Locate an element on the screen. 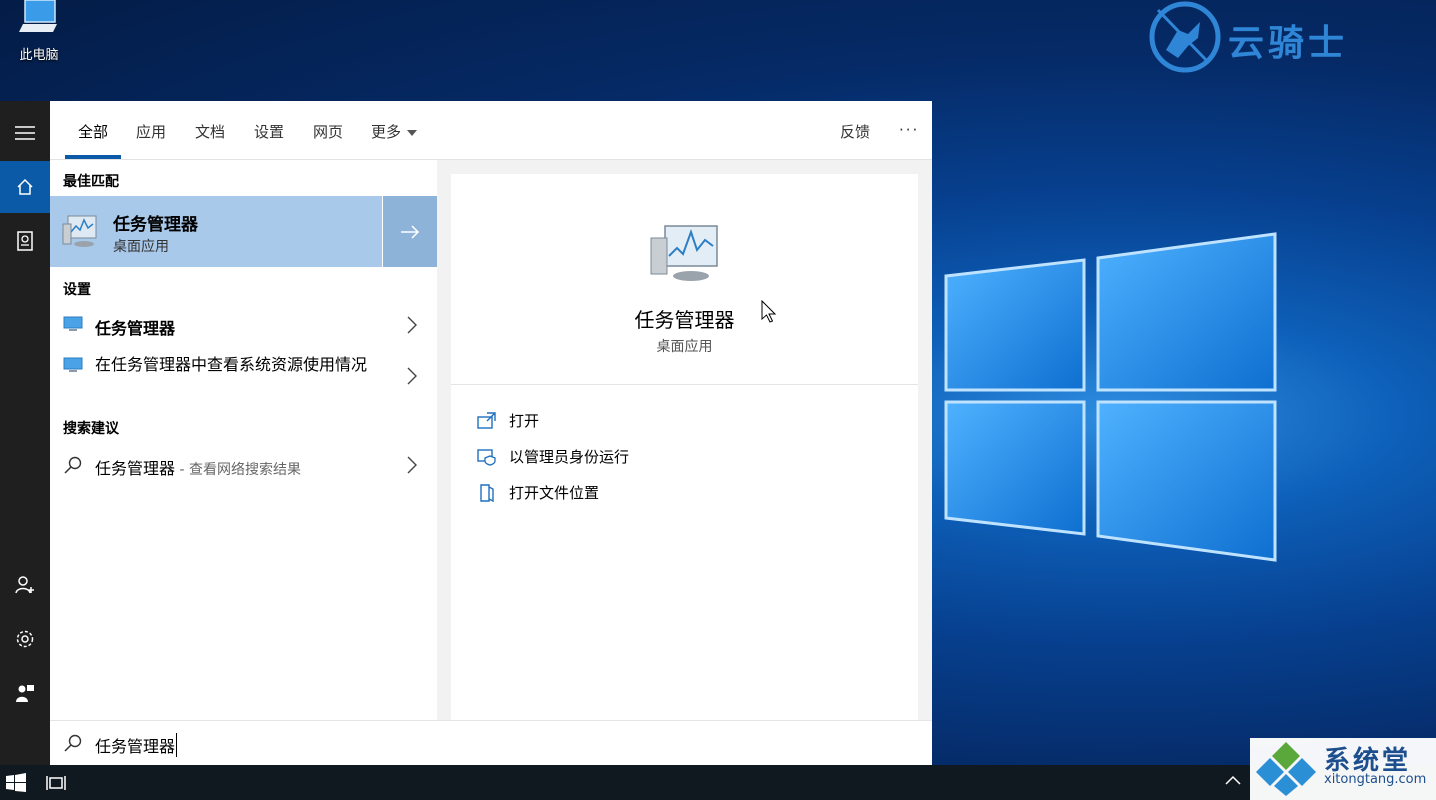  tab-more-label: 更多 is located at coordinates (386, 132).